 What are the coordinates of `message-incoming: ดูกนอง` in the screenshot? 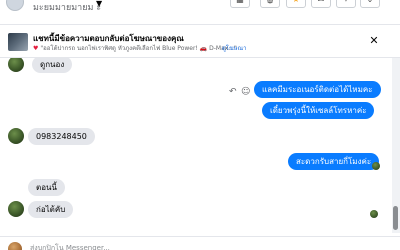 It's located at (52, 65).